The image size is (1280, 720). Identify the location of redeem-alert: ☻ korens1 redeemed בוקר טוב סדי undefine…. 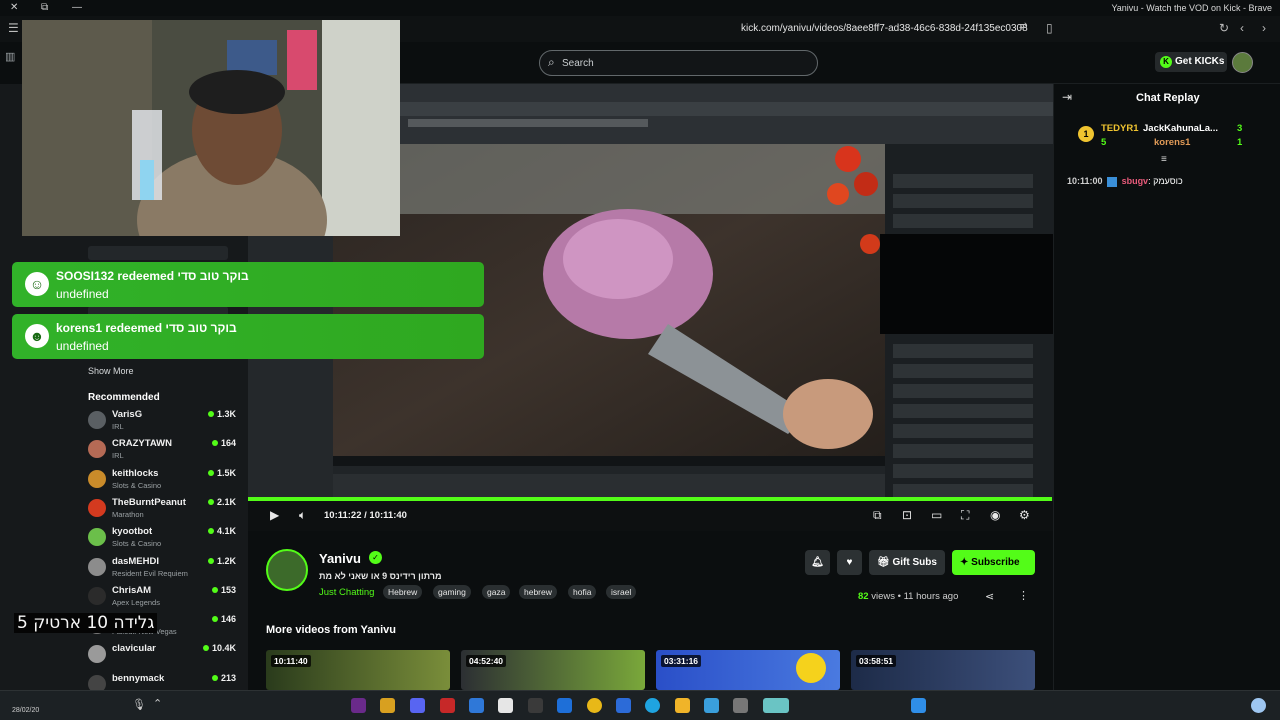
(248, 336).